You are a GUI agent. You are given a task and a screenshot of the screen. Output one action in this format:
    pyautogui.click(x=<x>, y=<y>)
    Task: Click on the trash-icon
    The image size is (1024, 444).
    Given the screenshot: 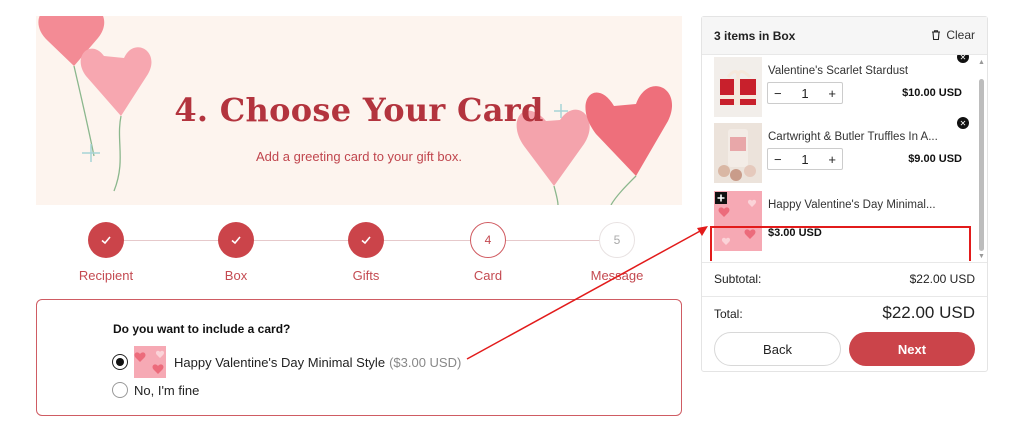 What is the action you would take?
    pyautogui.click(x=936, y=35)
    